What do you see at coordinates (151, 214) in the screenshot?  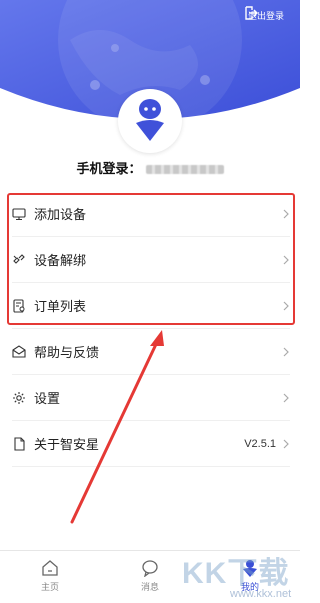 I see `menu-item-add-device: 添加设备` at bounding box center [151, 214].